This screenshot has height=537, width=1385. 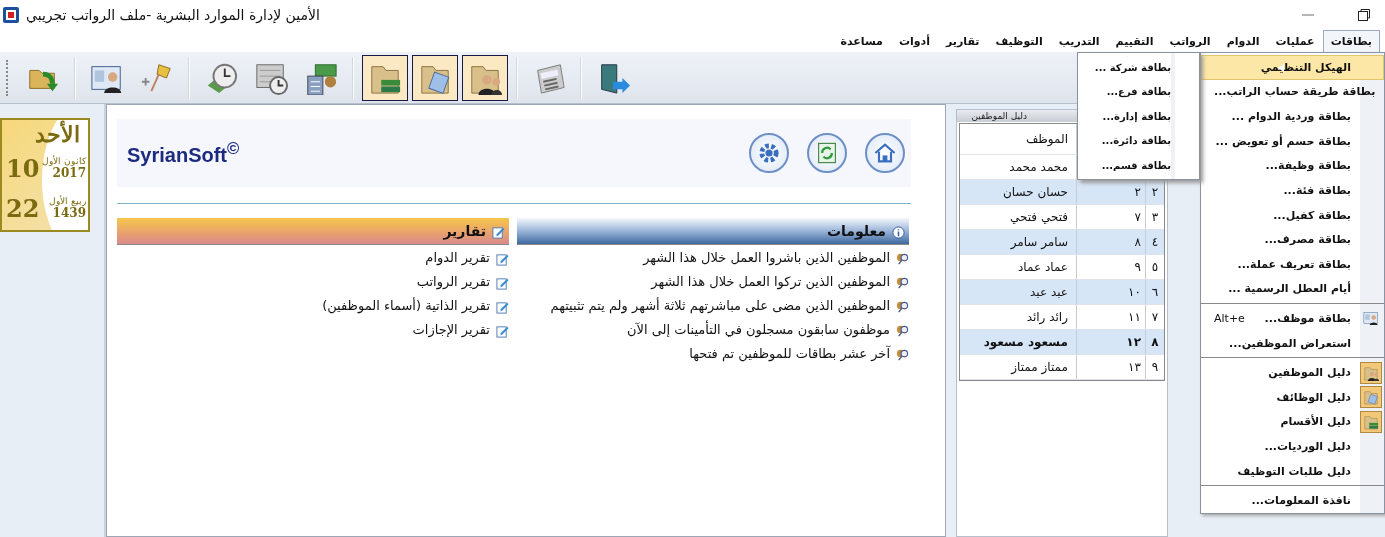 What do you see at coordinates (1047, 317) in the screenshot?
I see `table-cell: رائد رائد` at bounding box center [1047, 317].